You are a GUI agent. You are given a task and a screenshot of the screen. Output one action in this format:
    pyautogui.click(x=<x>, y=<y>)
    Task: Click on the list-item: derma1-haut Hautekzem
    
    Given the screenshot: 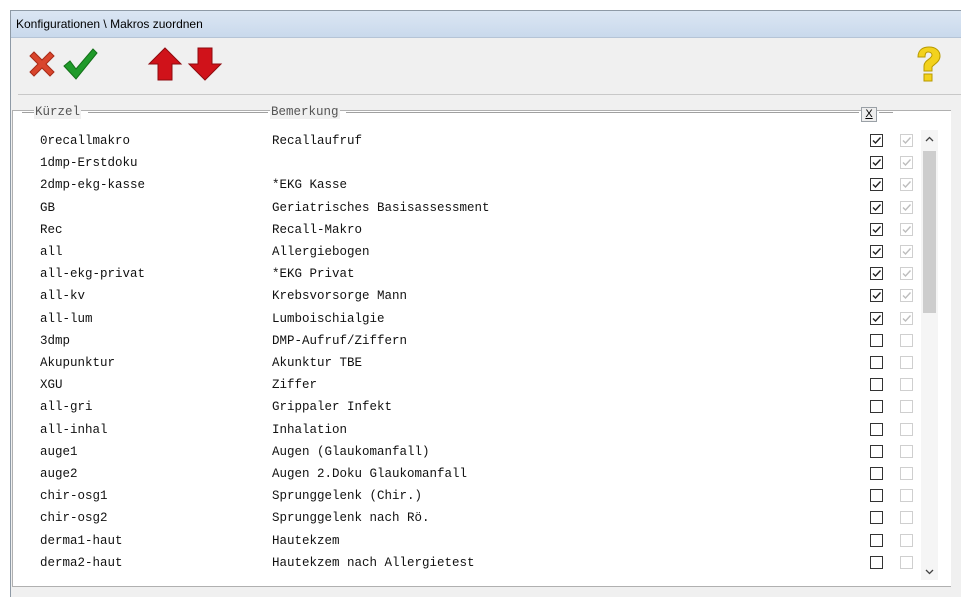 What is the action you would take?
    pyautogui.click(x=447, y=540)
    